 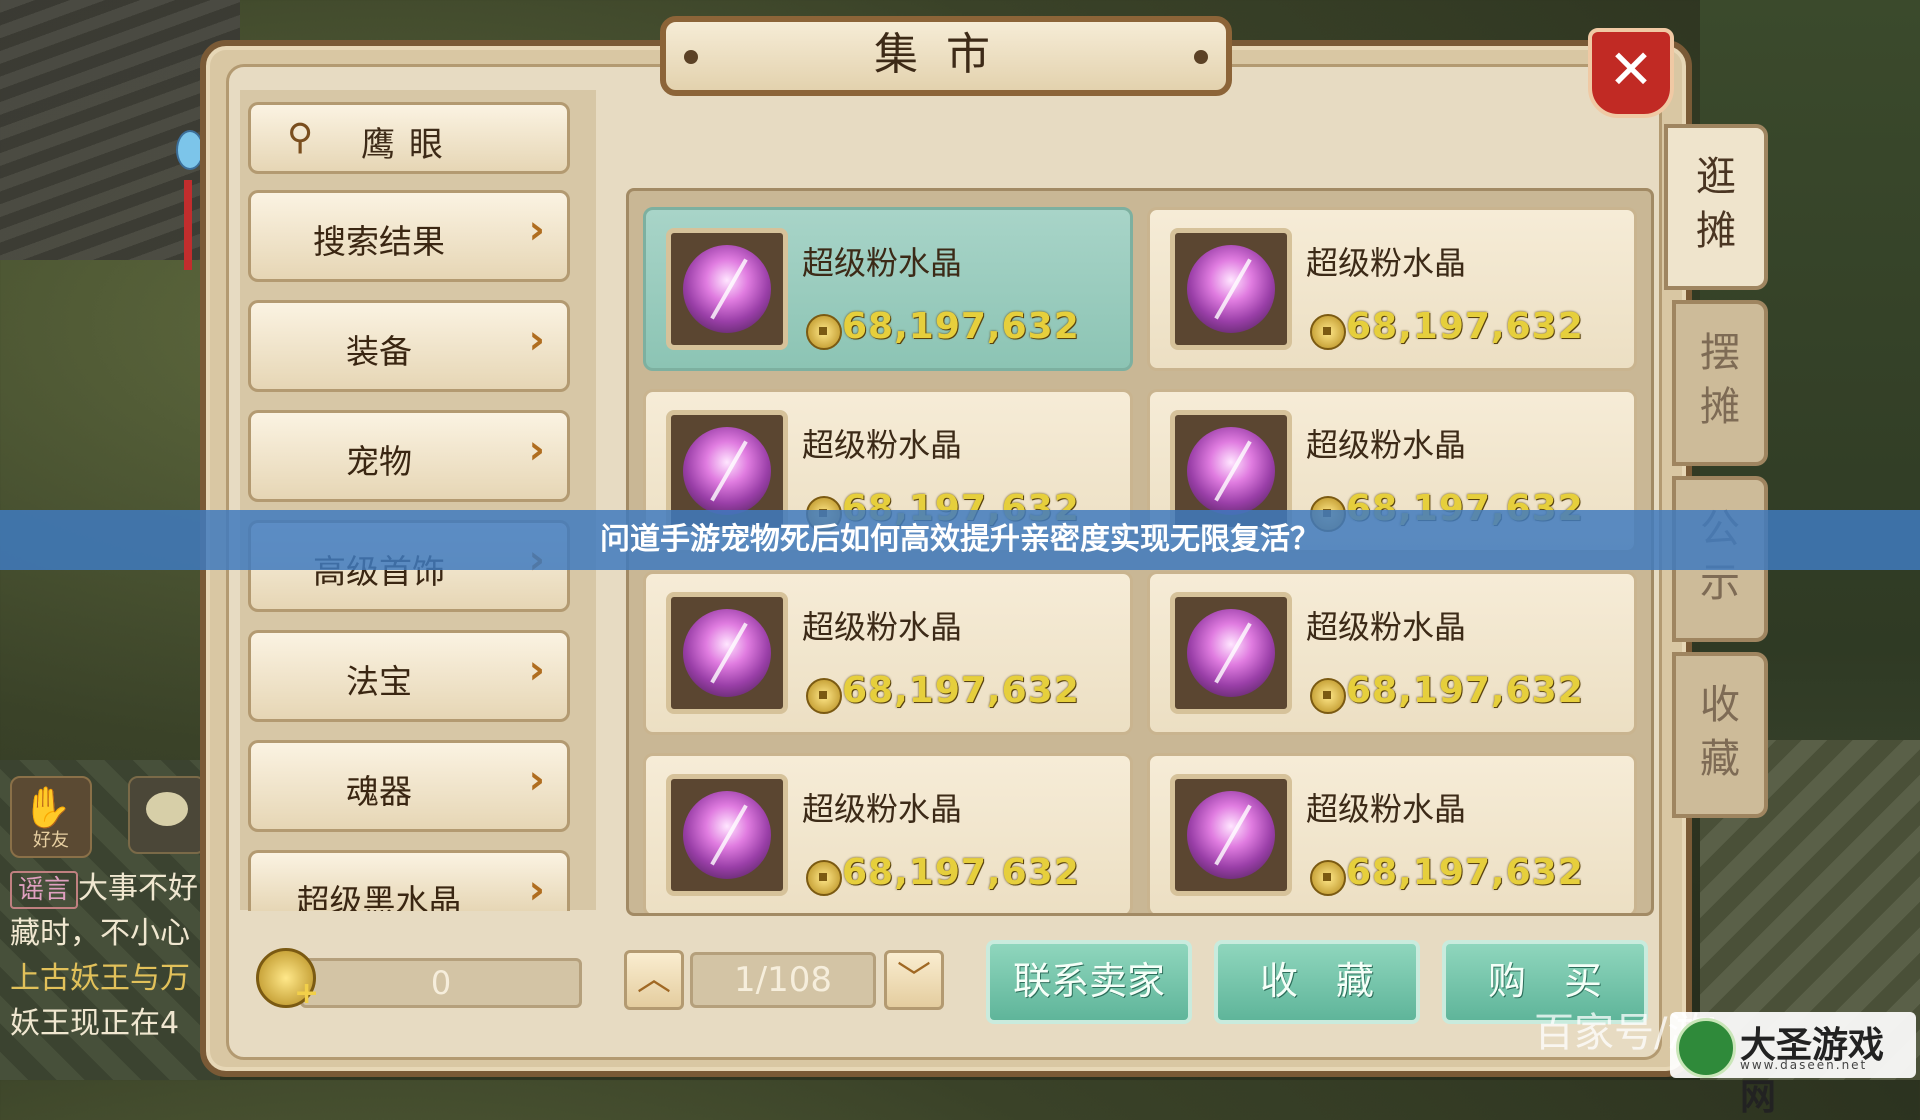 I want to click on market-title-plate: 集市, so click(x=946, y=56).